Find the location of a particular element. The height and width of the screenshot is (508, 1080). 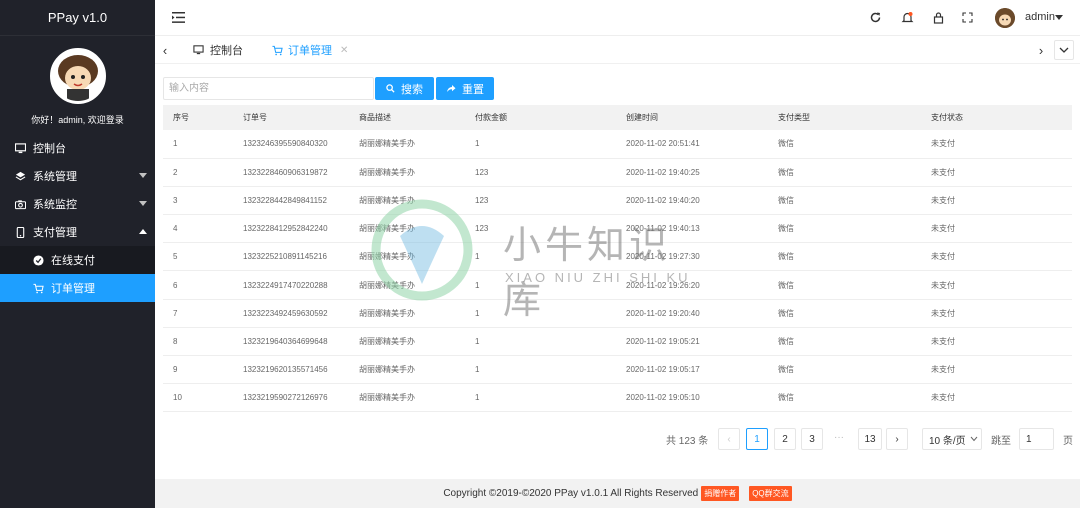

sidebar-item-orders: 订单管理 is located at coordinates (77, 288).